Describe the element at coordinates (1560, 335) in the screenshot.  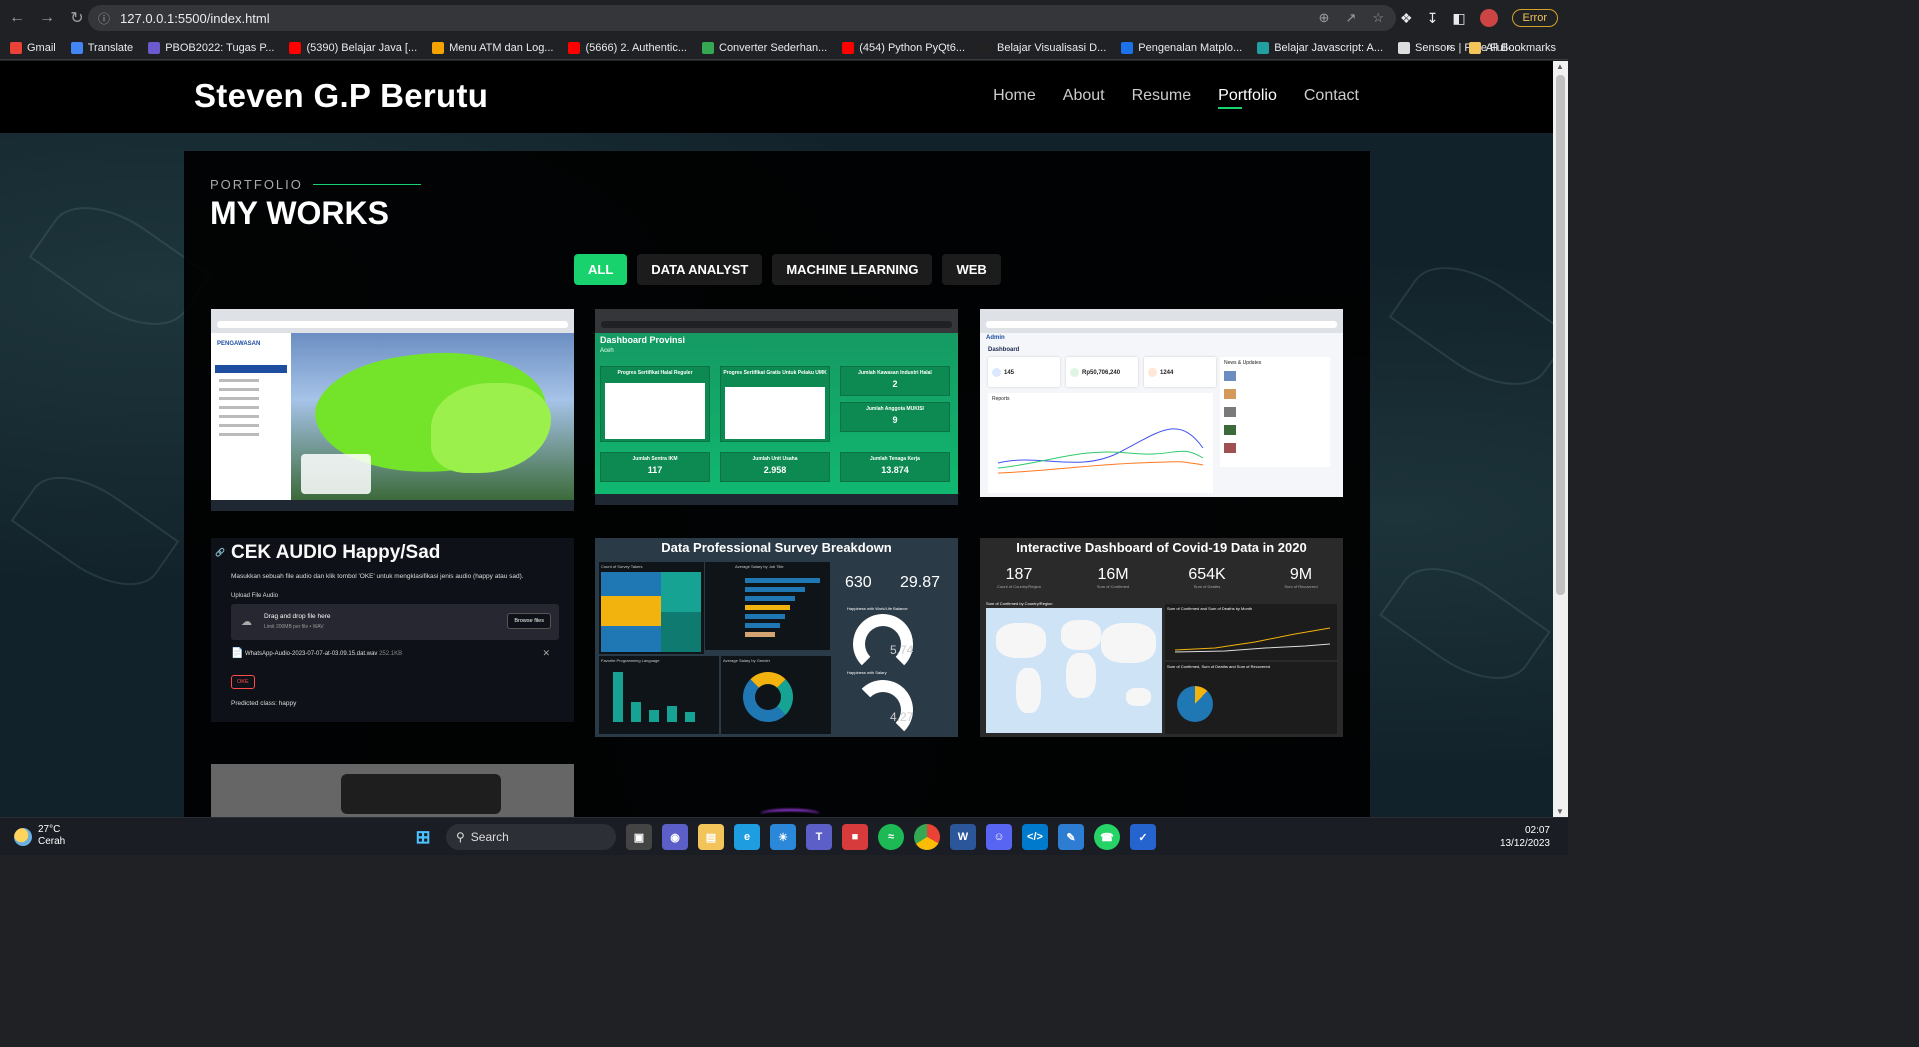
I see `scrollbar-thumb` at that location.